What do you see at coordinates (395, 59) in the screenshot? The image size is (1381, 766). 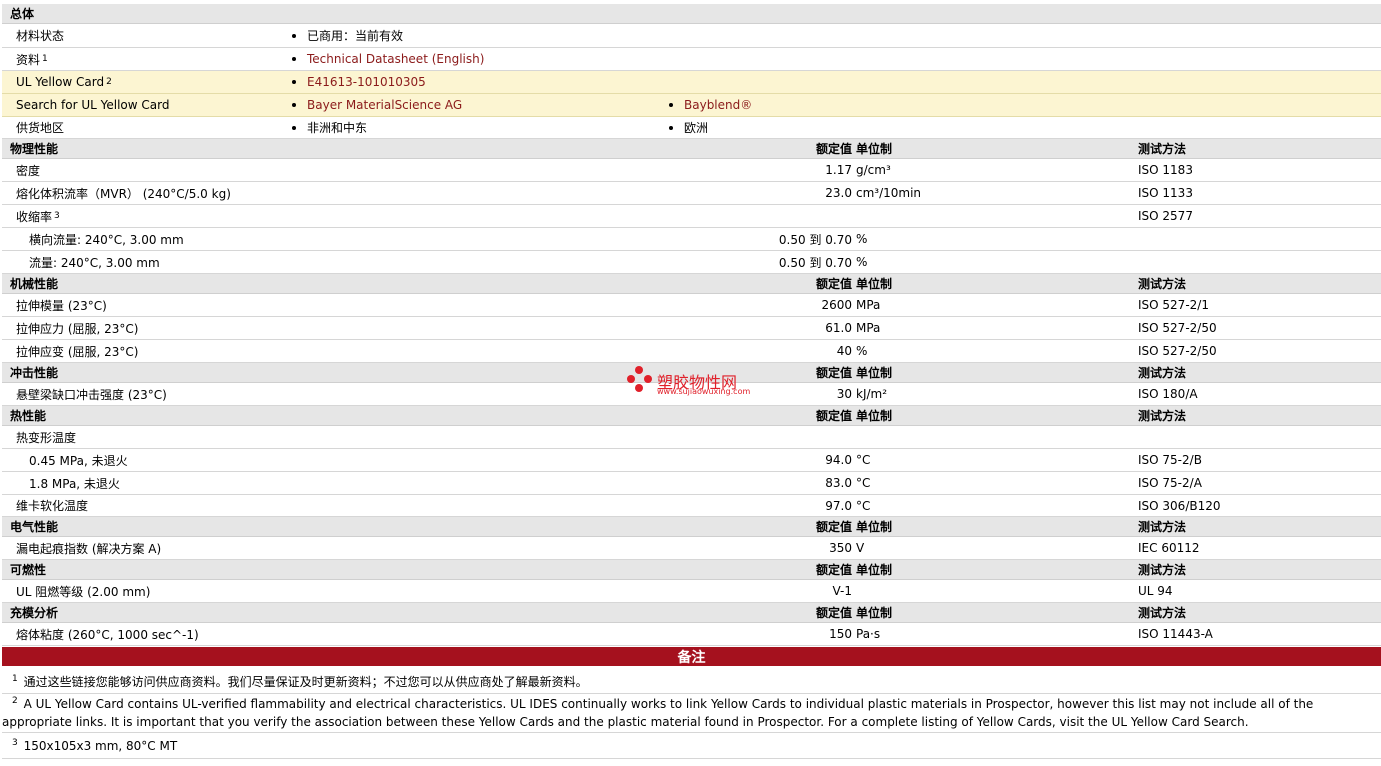 I see `technical-datasheet-link: Technical Datasheet (English)` at bounding box center [395, 59].